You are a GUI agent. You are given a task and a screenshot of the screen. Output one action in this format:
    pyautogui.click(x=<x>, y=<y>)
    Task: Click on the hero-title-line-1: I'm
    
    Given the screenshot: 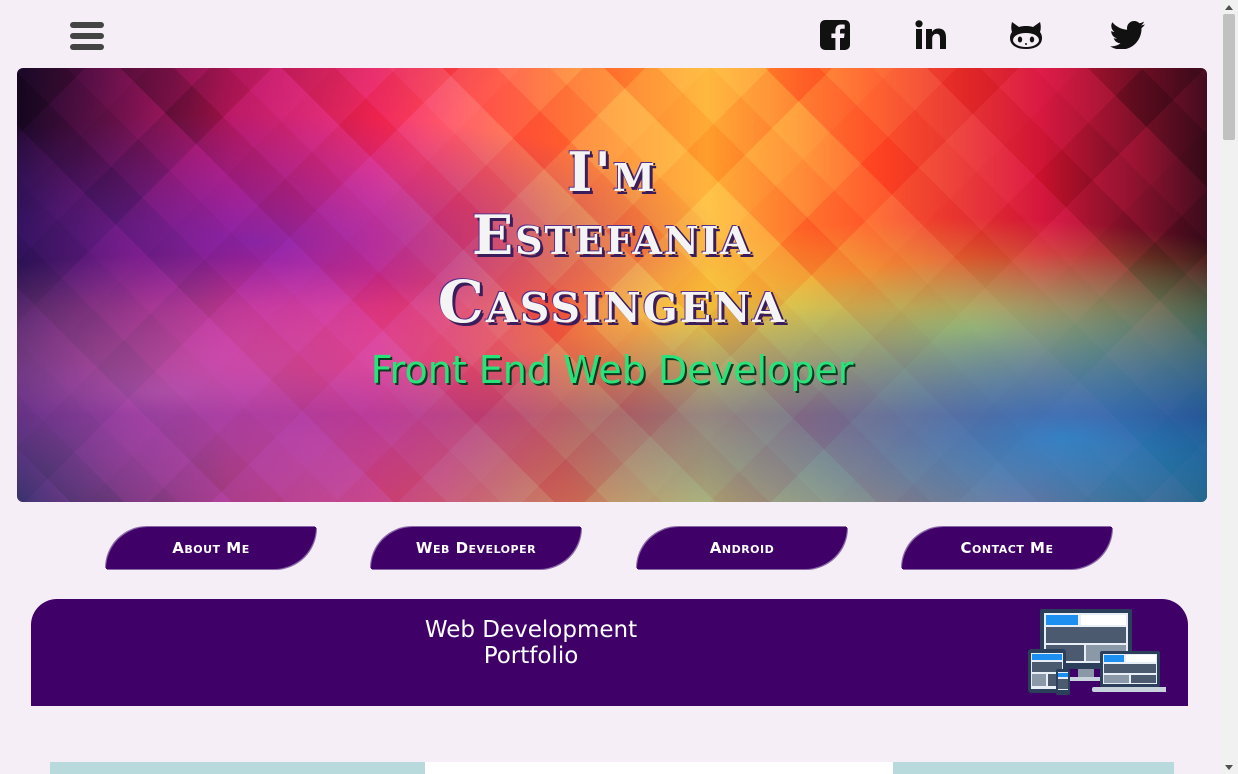 What is the action you would take?
    pyautogui.click(x=612, y=172)
    